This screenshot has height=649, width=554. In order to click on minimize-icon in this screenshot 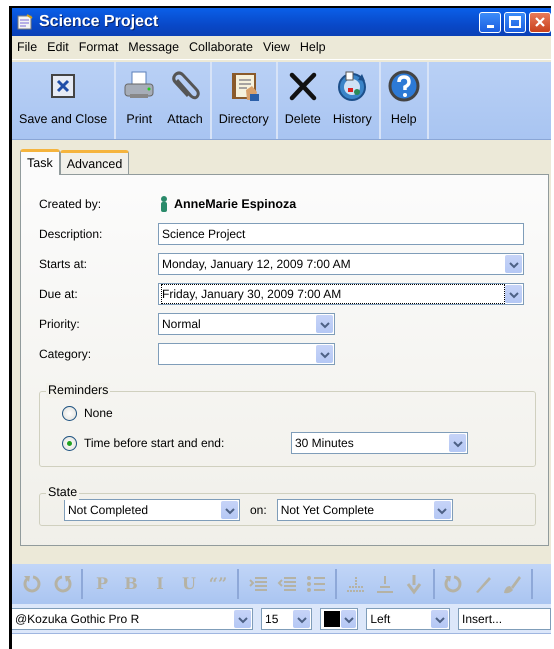, I will do `click(490, 26)`.